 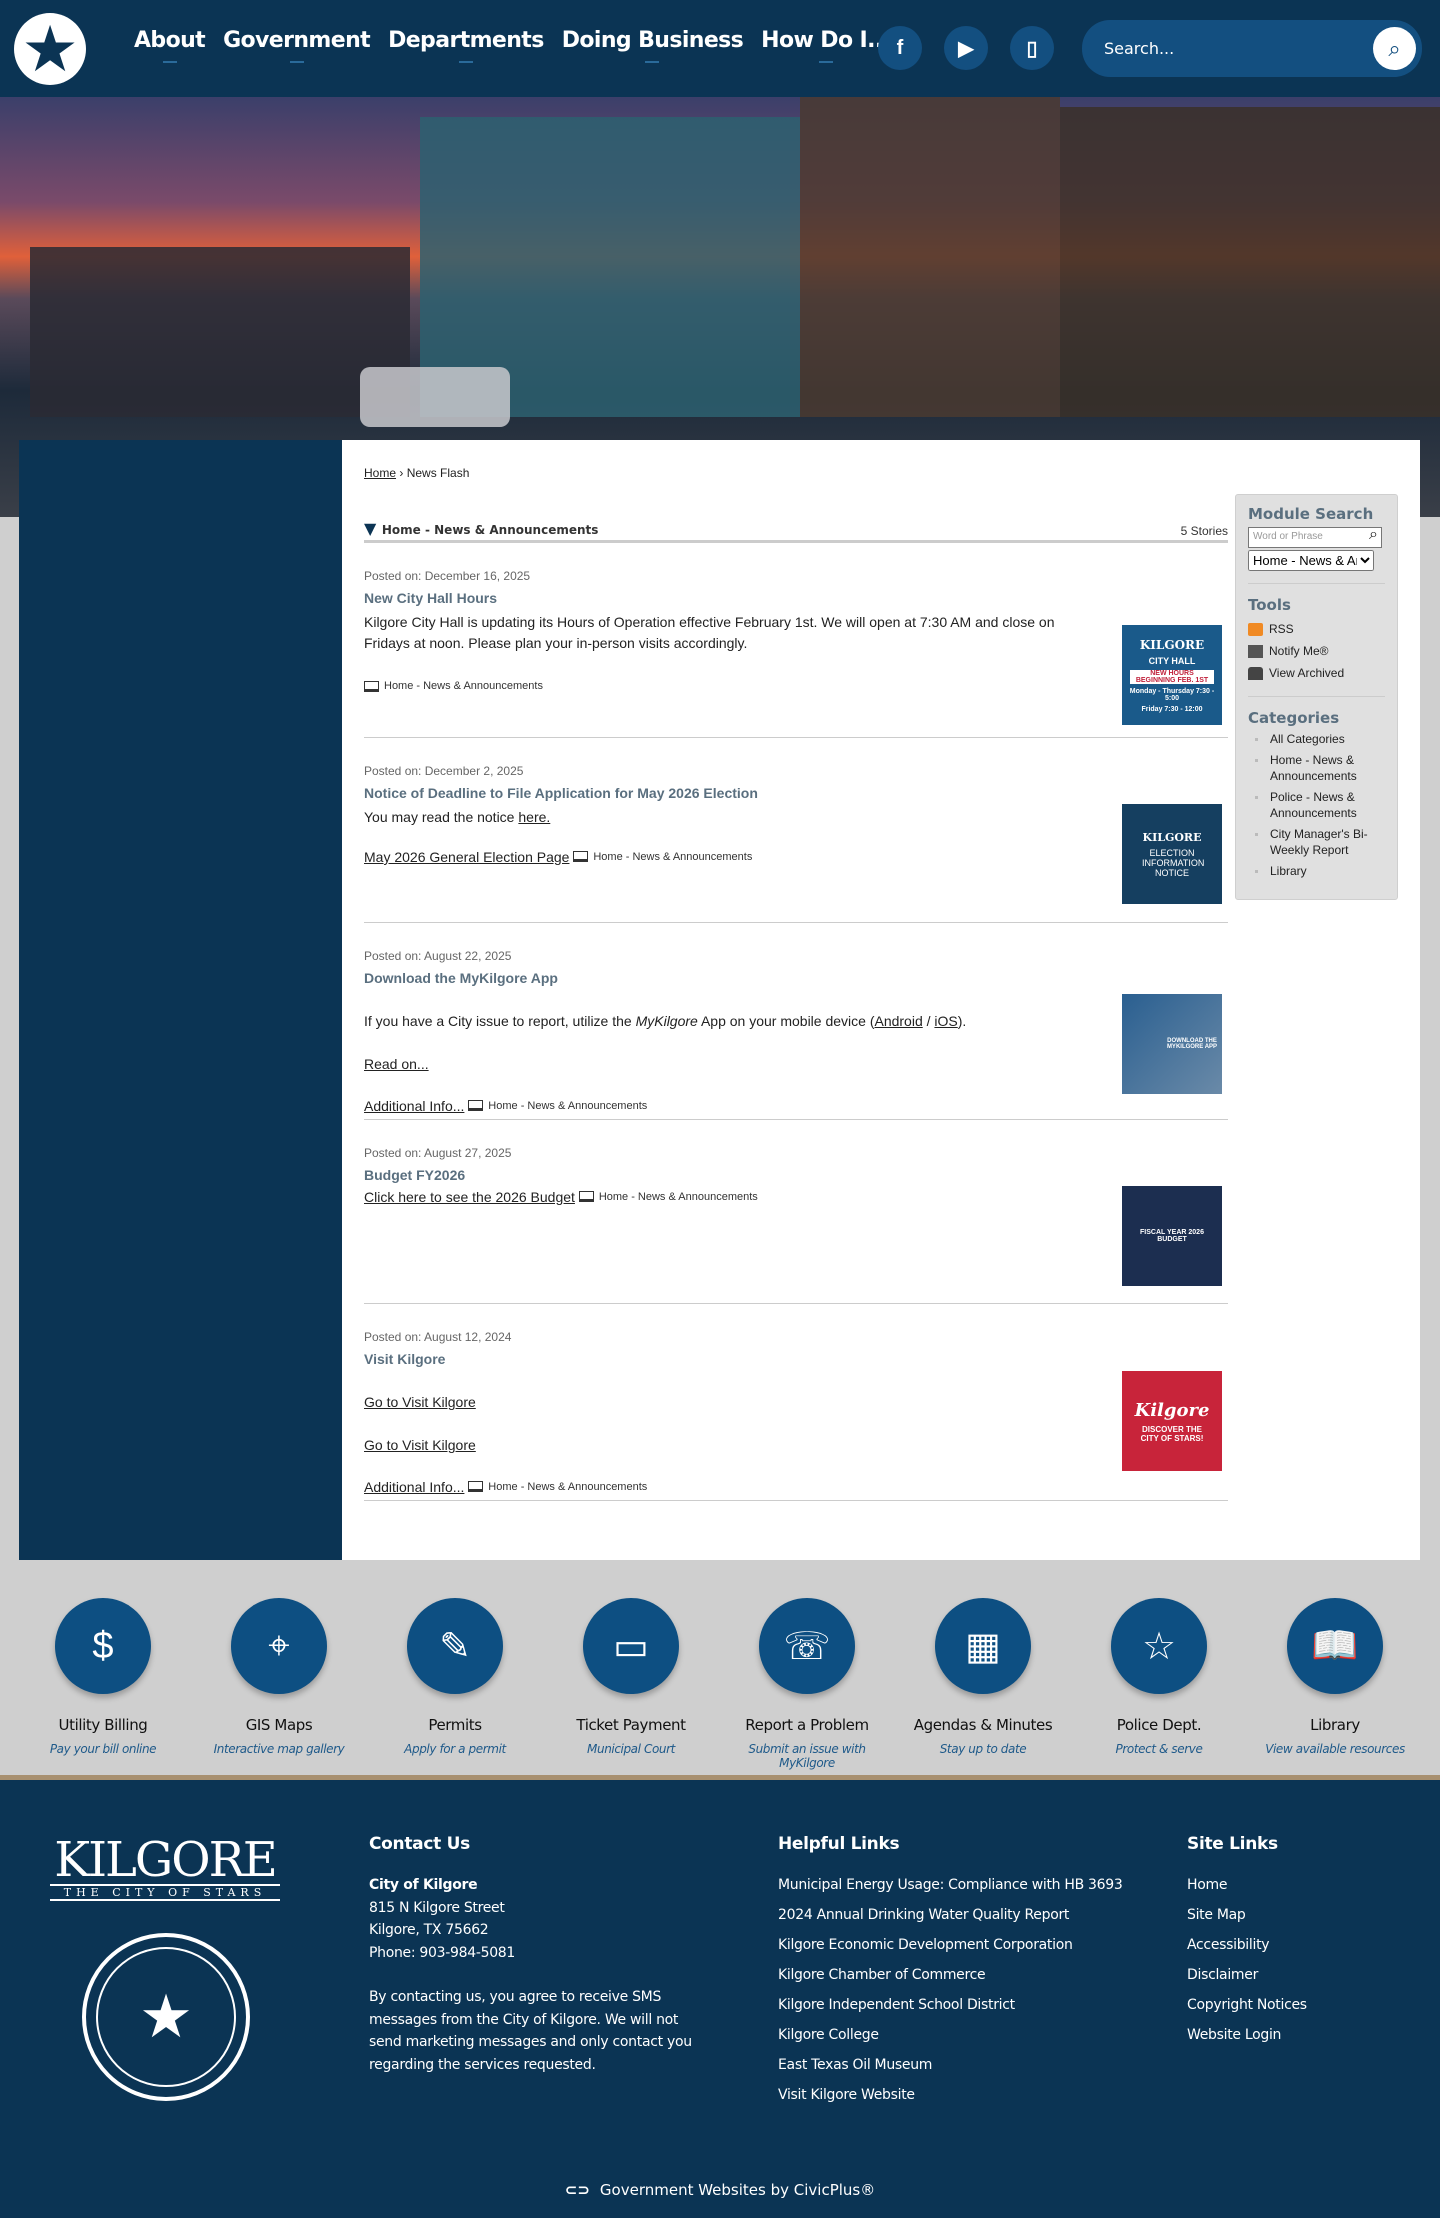 What do you see at coordinates (953, 2035) in the screenshot?
I see `footer-link: Kilgore College` at bounding box center [953, 2035].